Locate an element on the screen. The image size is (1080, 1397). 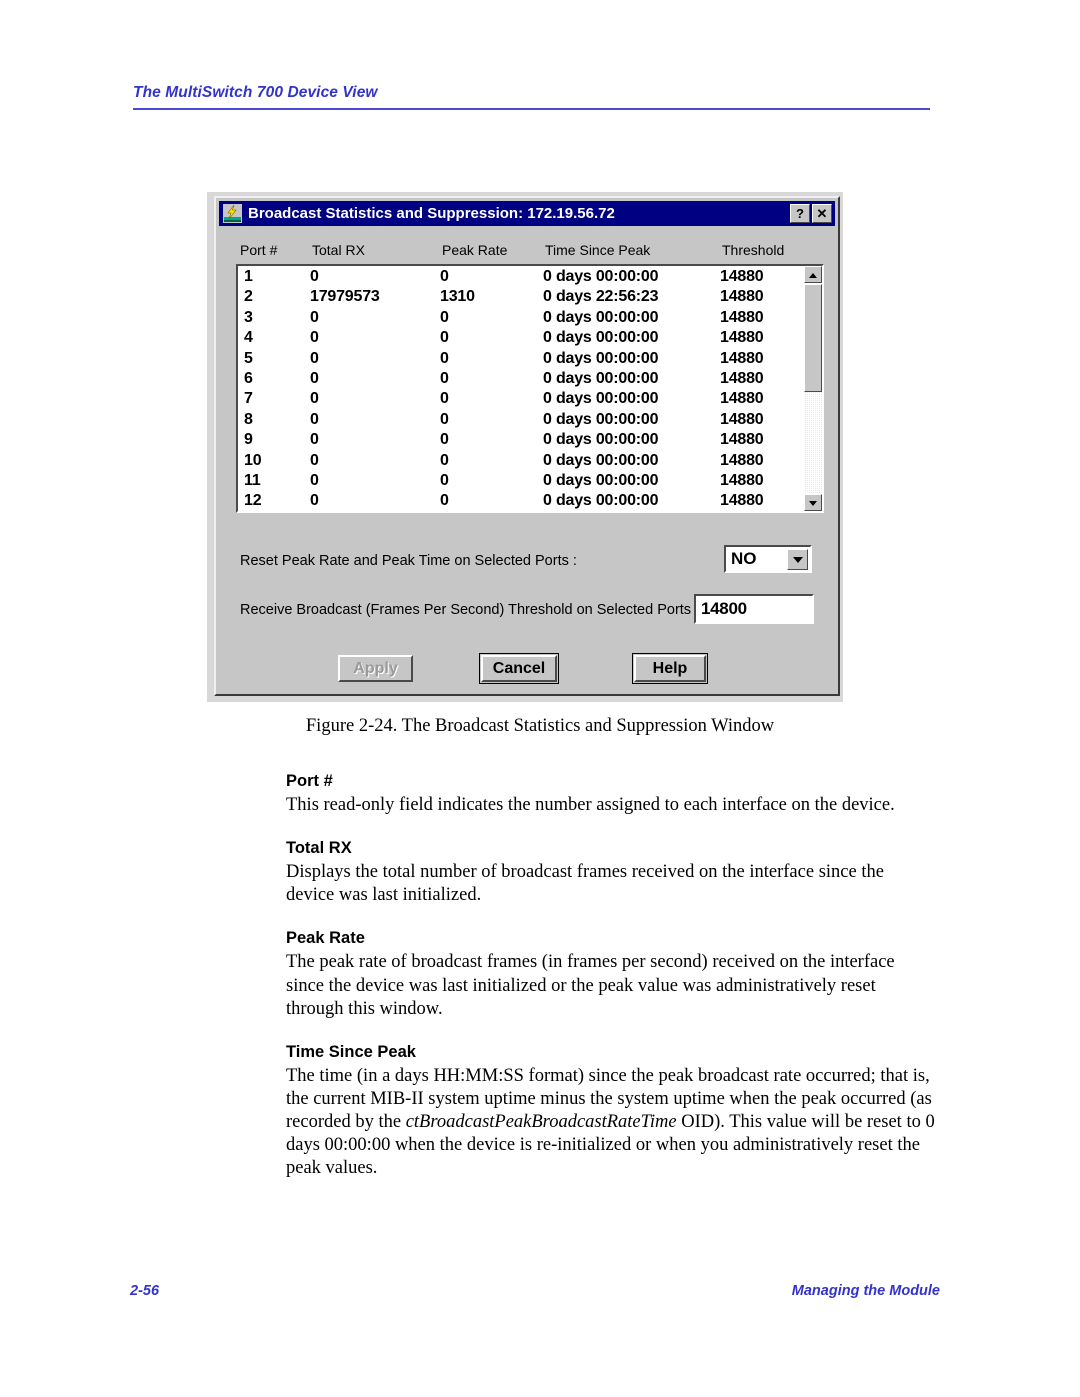
scroll-up-button is located at coordinates (813, 274).